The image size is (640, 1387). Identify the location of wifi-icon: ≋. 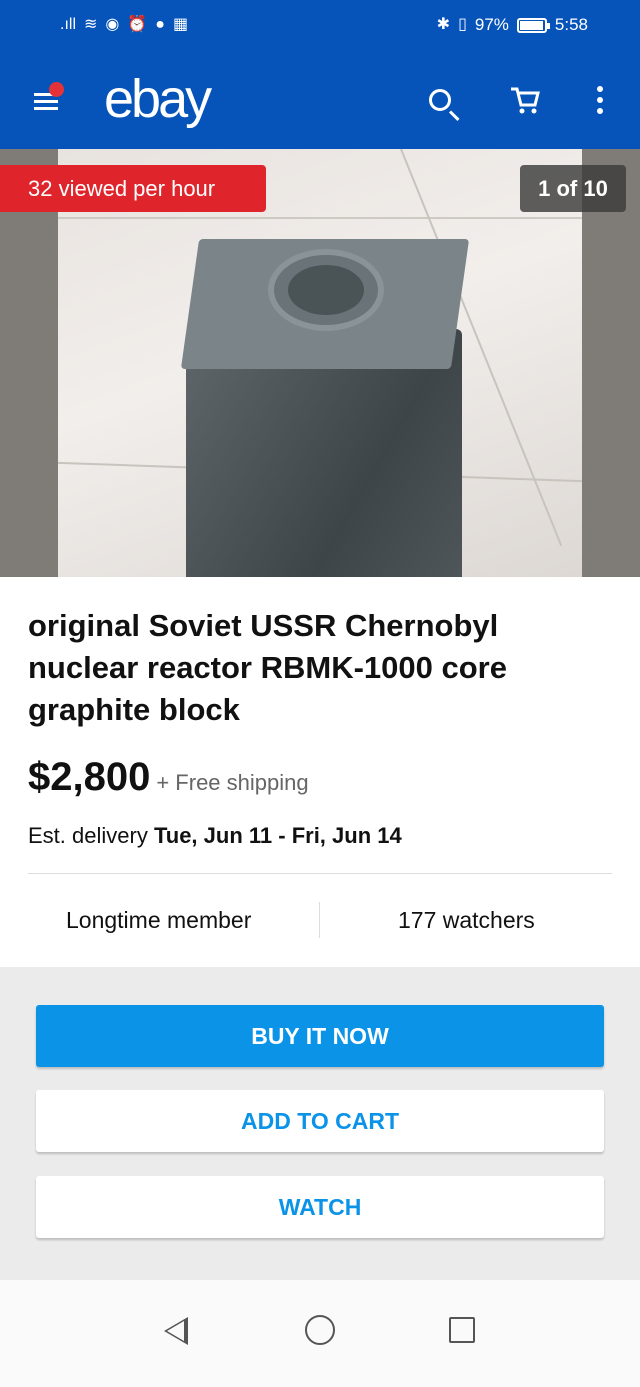
(91, 24).